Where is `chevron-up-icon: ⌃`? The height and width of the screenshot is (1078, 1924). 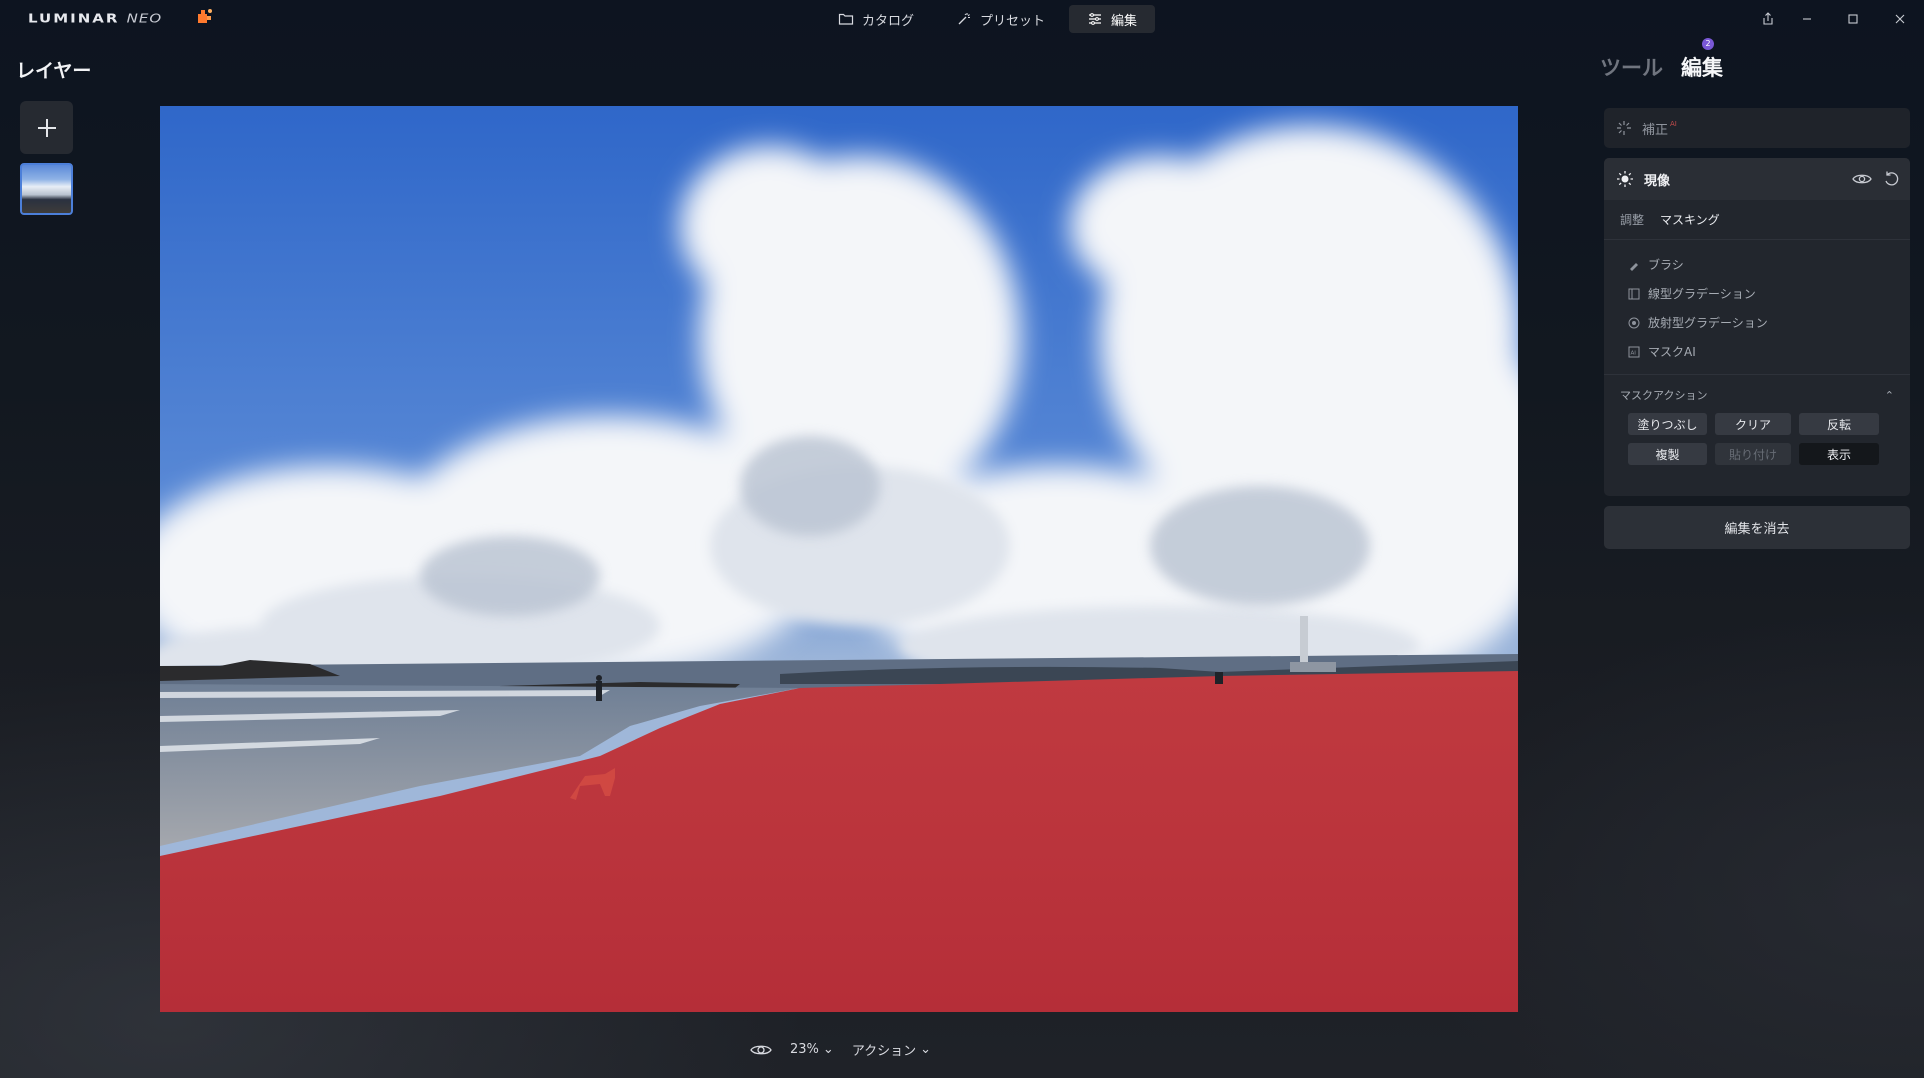
chevron-up-icon: ⌃ is located at coordinates (1889, 395).